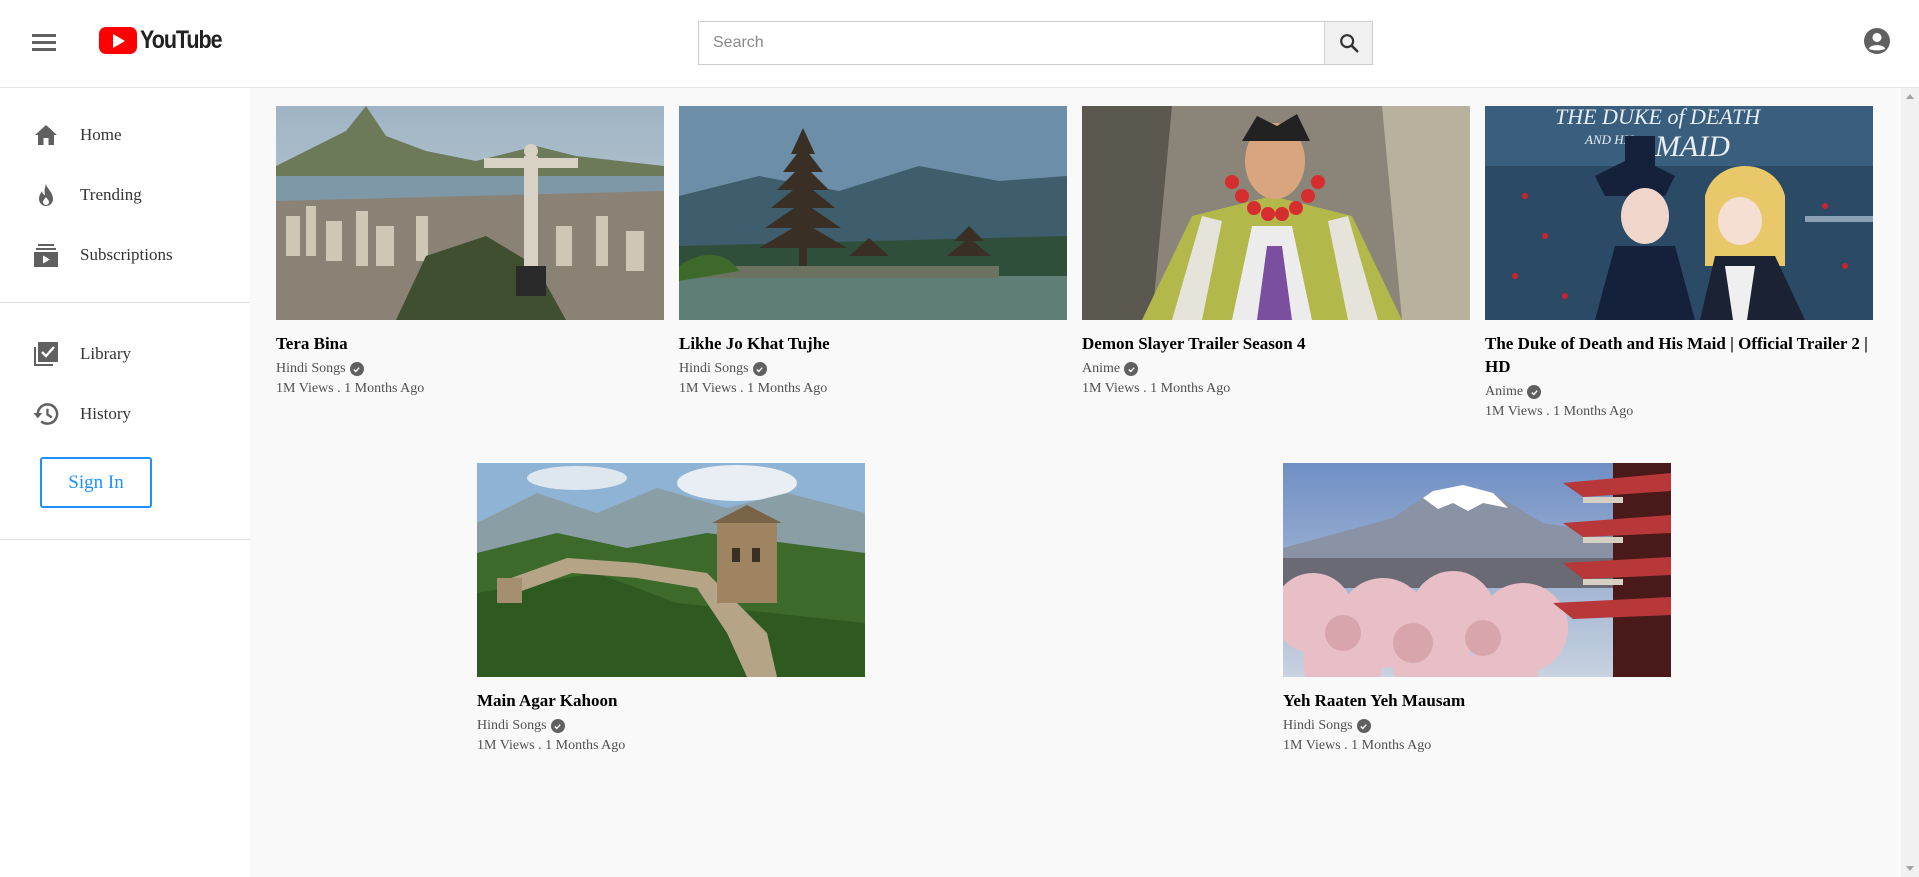 The width and height of the screenshot is (1919, 877). Describe the element at coordinates (46, 255) in the screenshot. I see `subscriptions-icon` at that location.